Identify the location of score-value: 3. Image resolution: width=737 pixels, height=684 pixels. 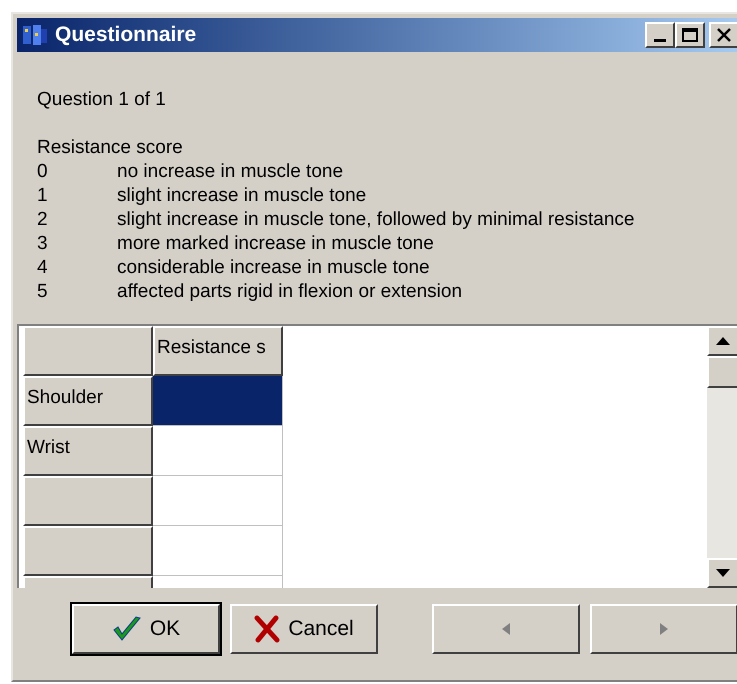
(43, 244).